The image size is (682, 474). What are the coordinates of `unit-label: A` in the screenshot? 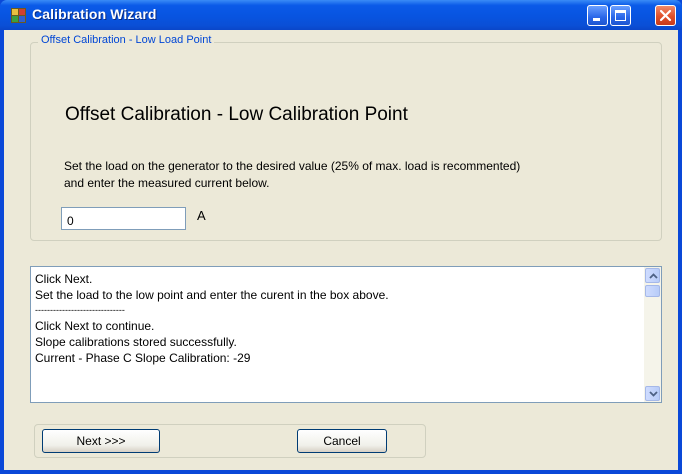 It's located at (201, 215).